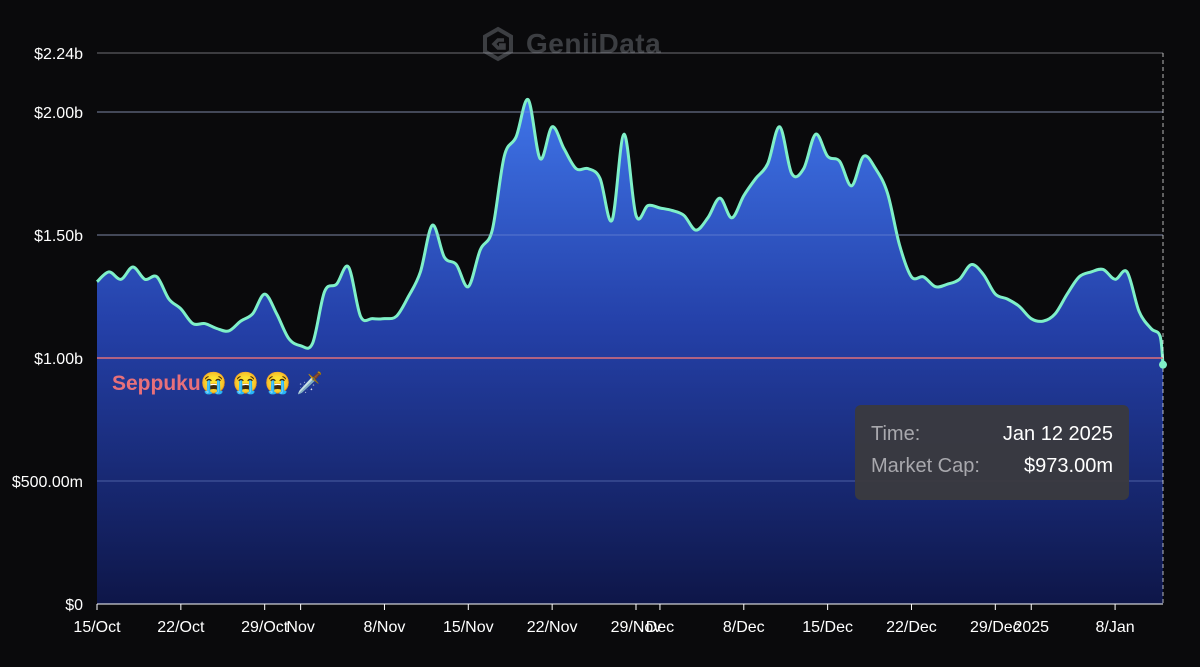 The height and width of the screenshot is (667, 1200). I want to click on watermark: GeniiData, so click(570, 44).